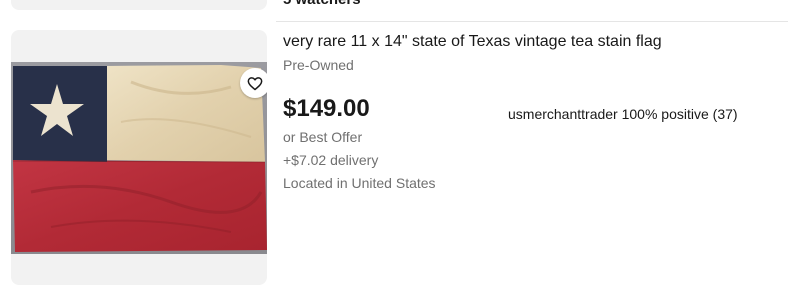  What do you see at coordinates (331, 160) in the screenshot?
I see `delivery-cost: +$7.02 delivery` at bounding box center [331, 160].